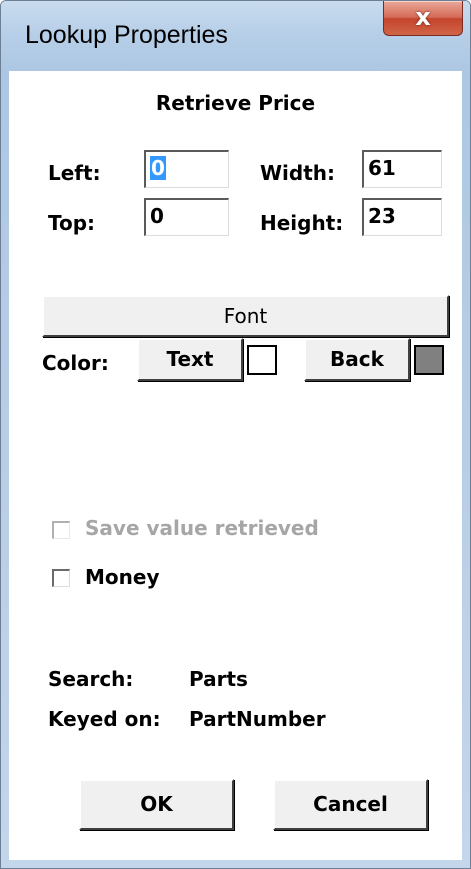 The height and width of the screenshot is (869, 471). What do you see at coordinates (402, 169) in the screenshot?
I see `width-input: 61` at bounding box center [402, 169].